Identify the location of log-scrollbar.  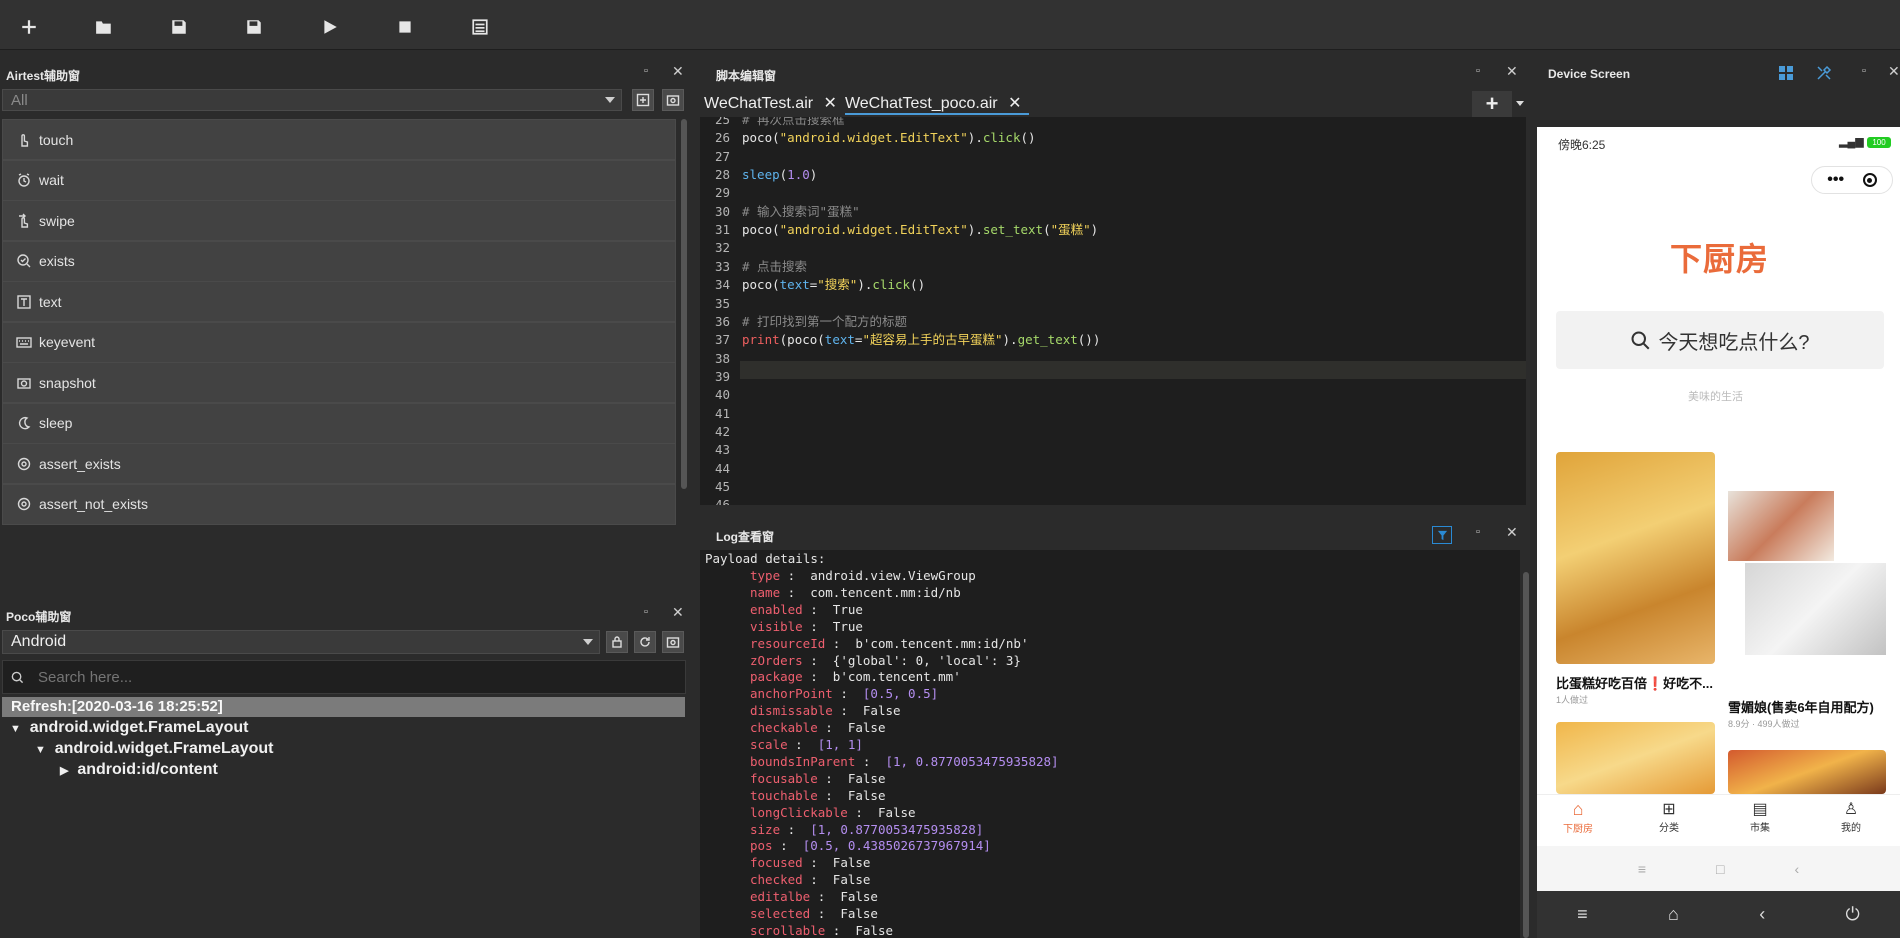
(1526, 755).